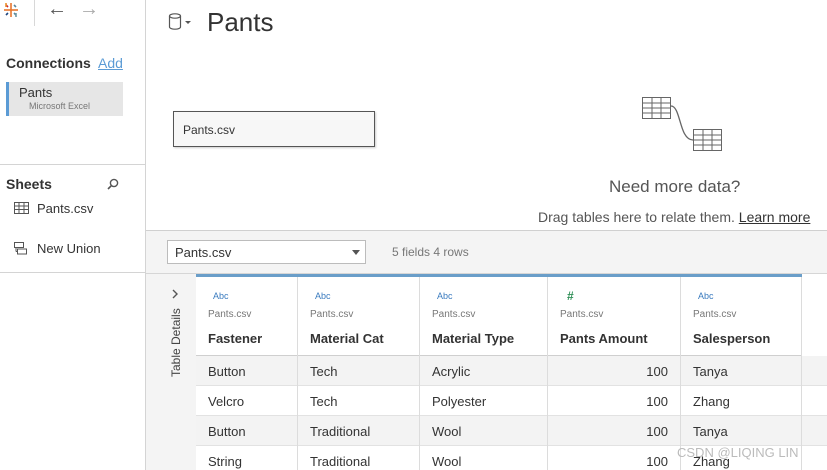 The image size is (827, 470). Describe the element at coordinates (682, 124) in the screenshot. I see `relate-tables-icon` at that location.